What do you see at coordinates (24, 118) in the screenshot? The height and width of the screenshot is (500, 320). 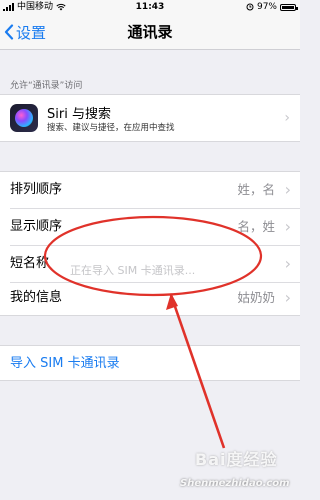 I see `siri-icon` at bounding box center [24, 118].